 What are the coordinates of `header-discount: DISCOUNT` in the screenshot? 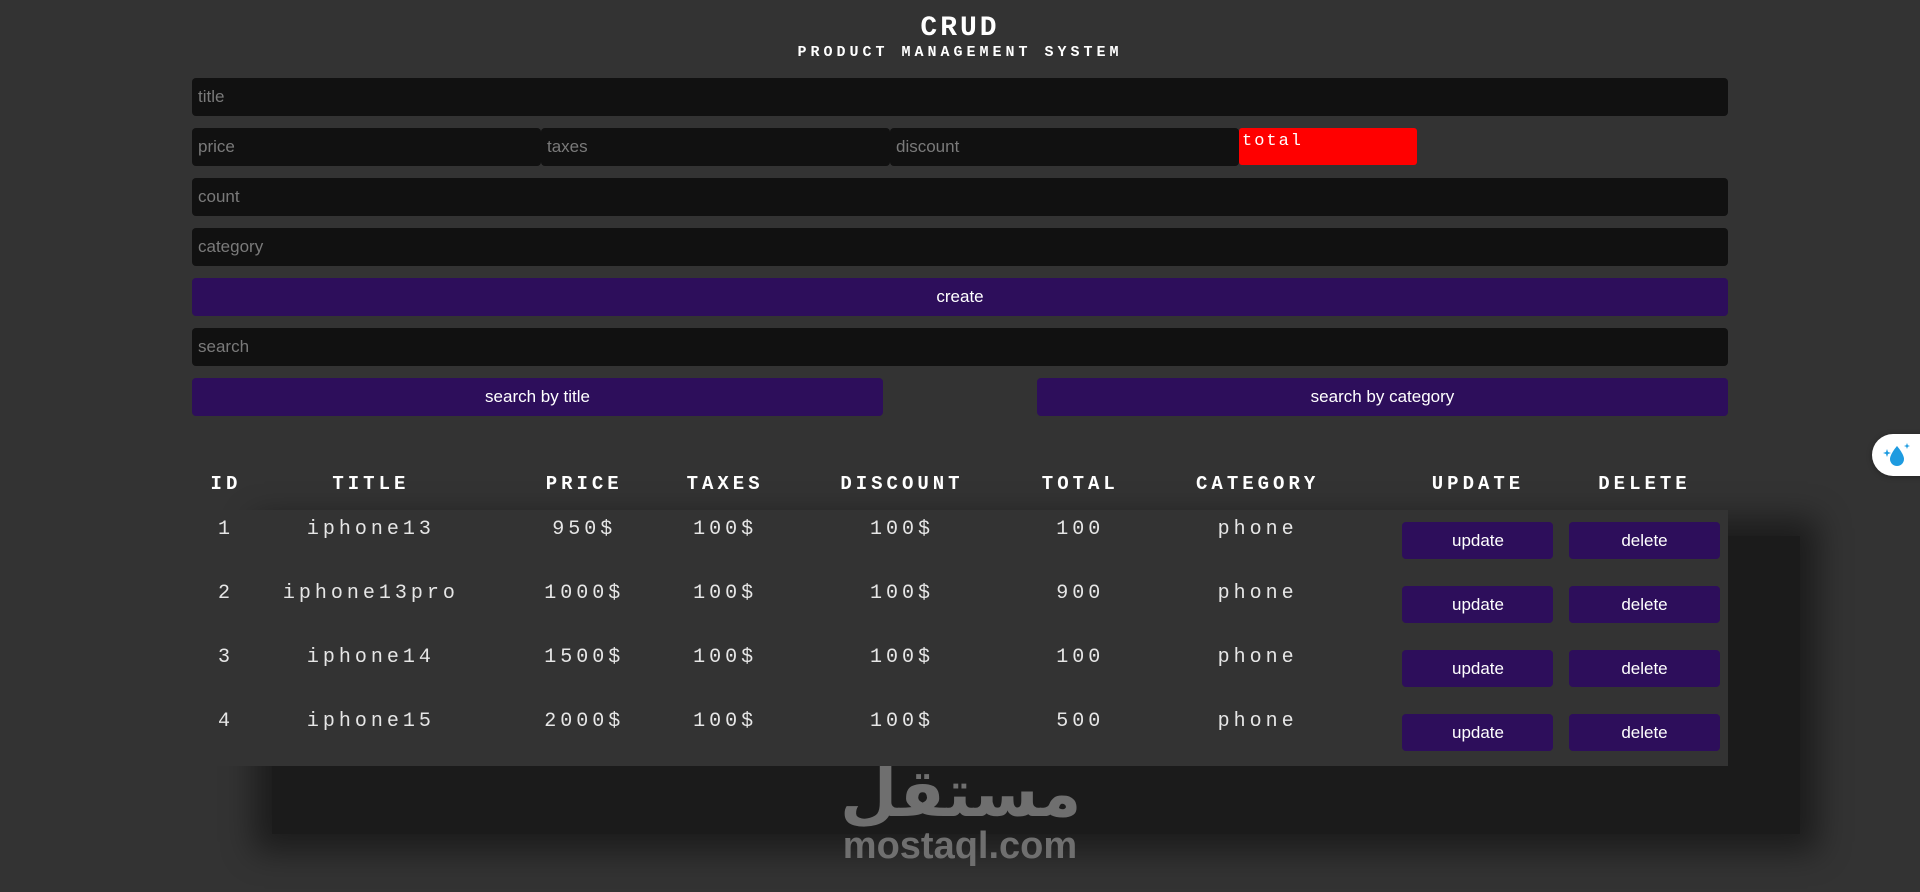 It's located at (902, 484).